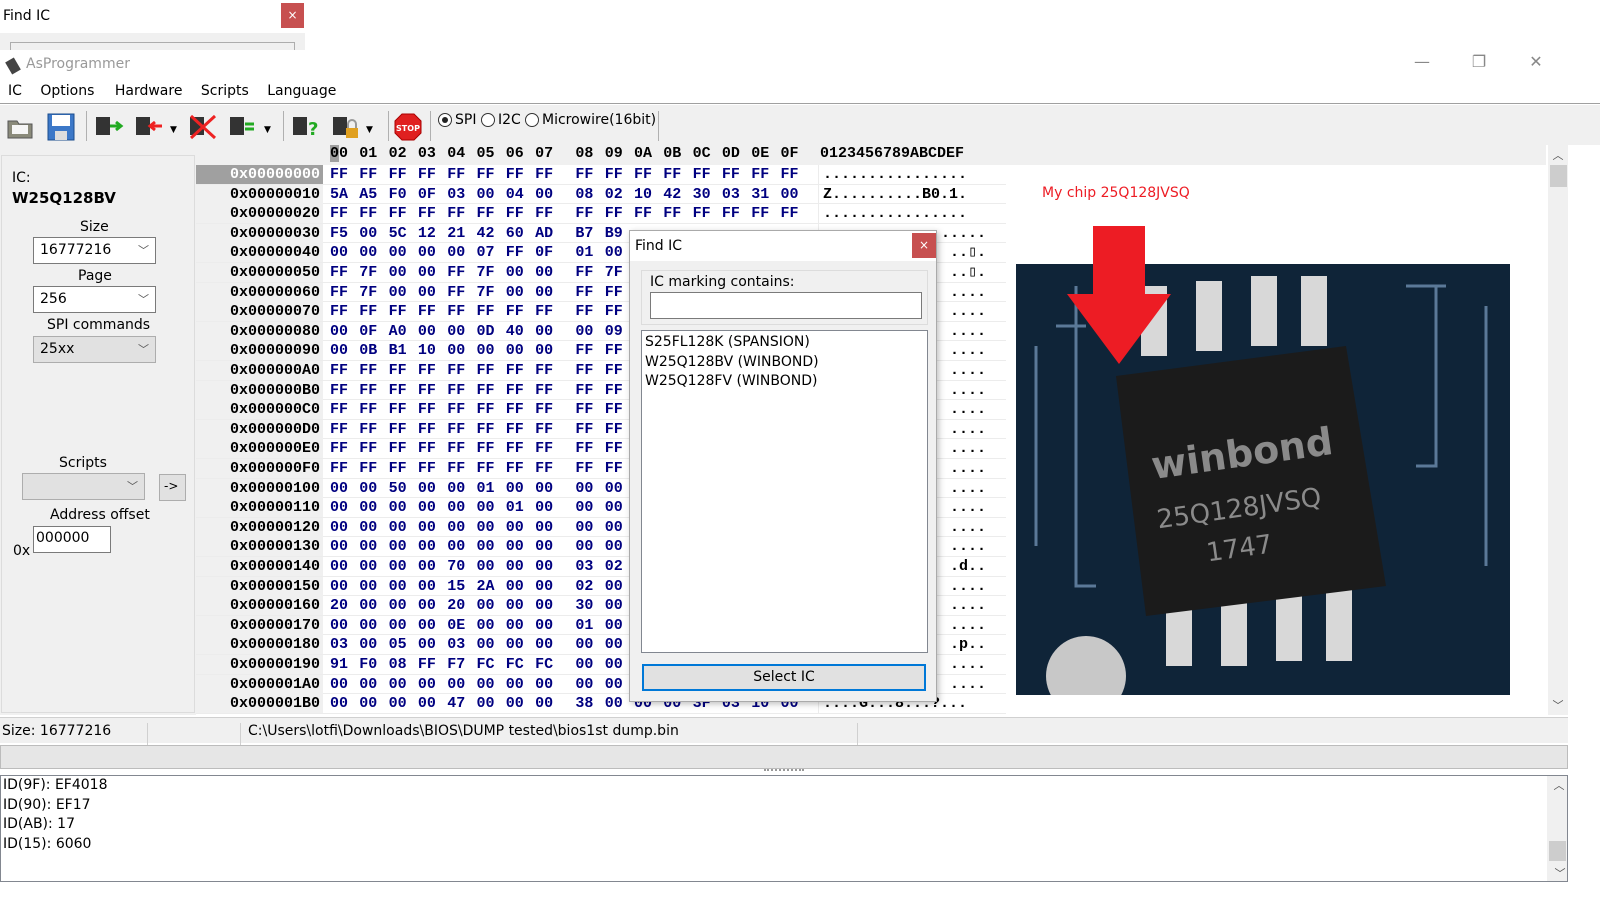 This screenshot has width=1600, height=900. What do you see at coordinates (306, 127) in the screenshot?
I see `read-id-icon: ?` at bounding box center [306, 127].